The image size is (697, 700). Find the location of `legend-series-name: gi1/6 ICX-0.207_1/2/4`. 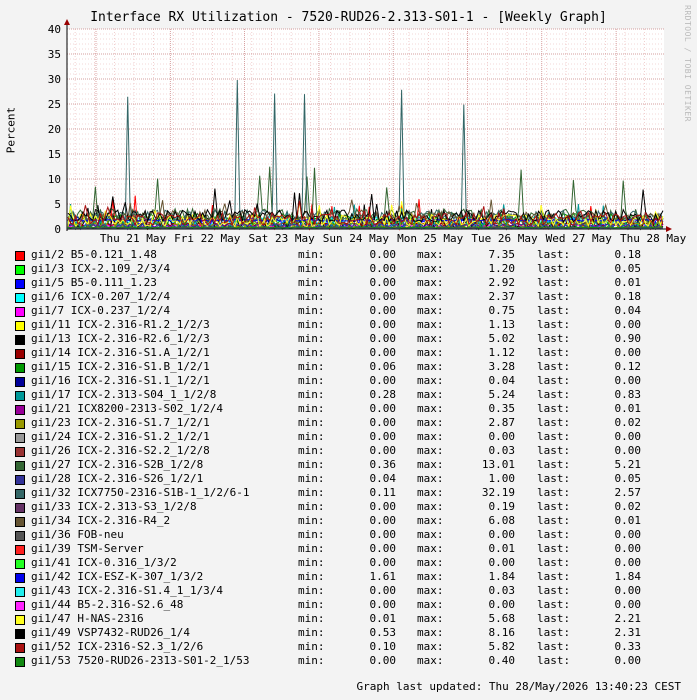

legend-series-name: gi1/6 ICX-0.207_1/2/4 is located at coordinates (101, 296).